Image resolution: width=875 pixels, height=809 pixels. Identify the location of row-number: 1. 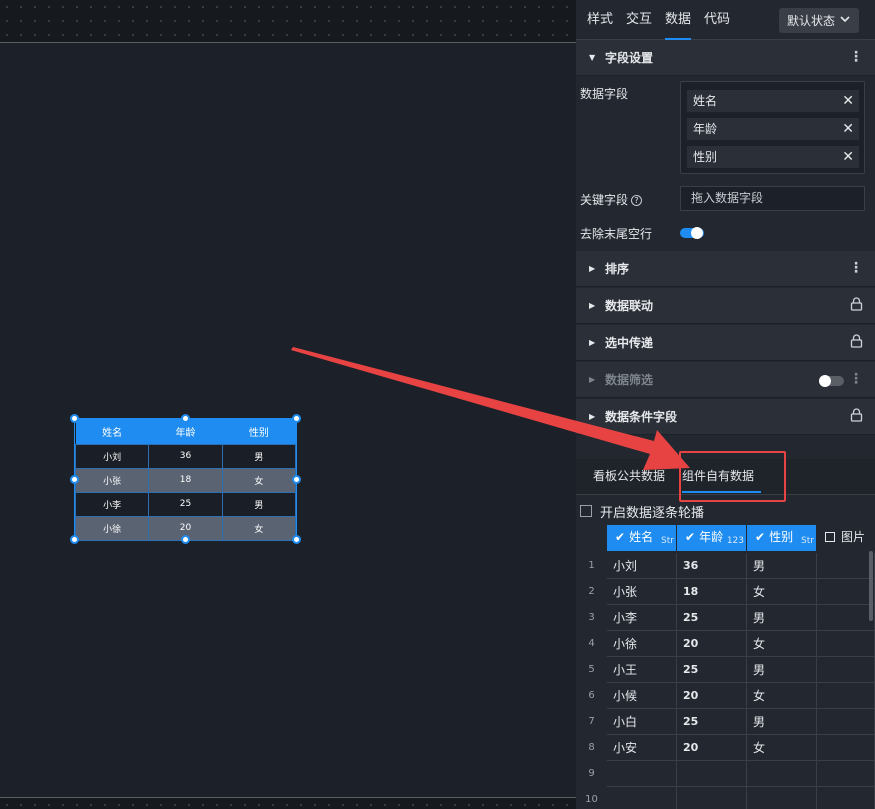
(591, 565).